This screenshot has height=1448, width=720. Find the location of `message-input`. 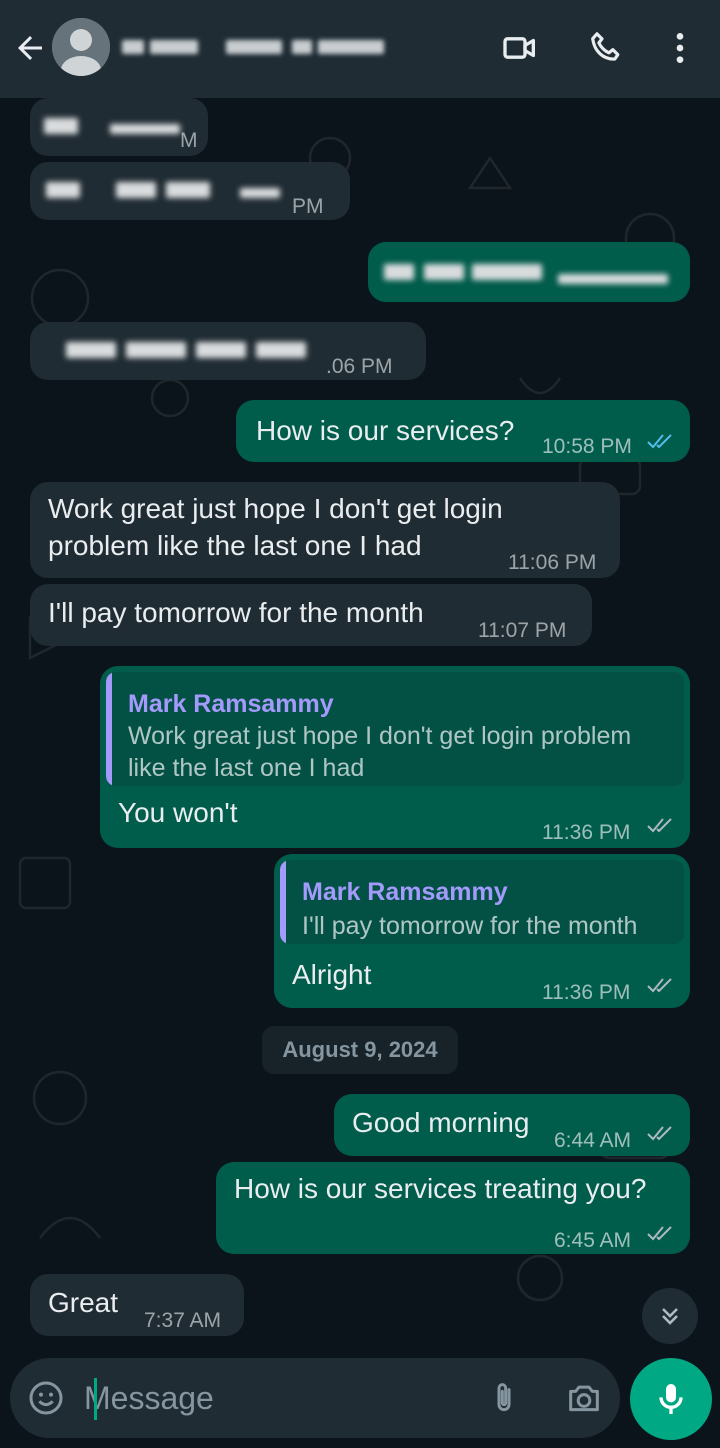

message-input is located at coordinates (274, 1398).